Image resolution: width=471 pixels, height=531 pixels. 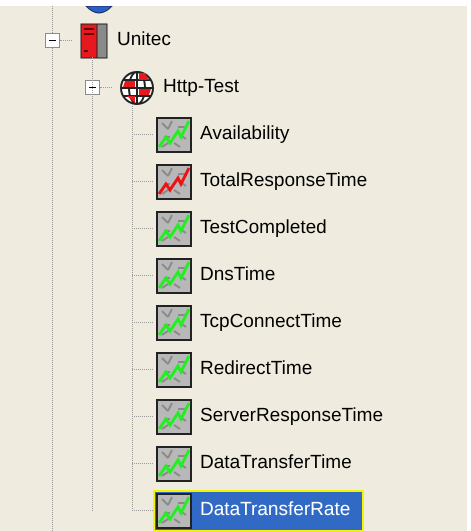 I want to click on tree-item: DataTransferTime, so click(x=276, y=463).